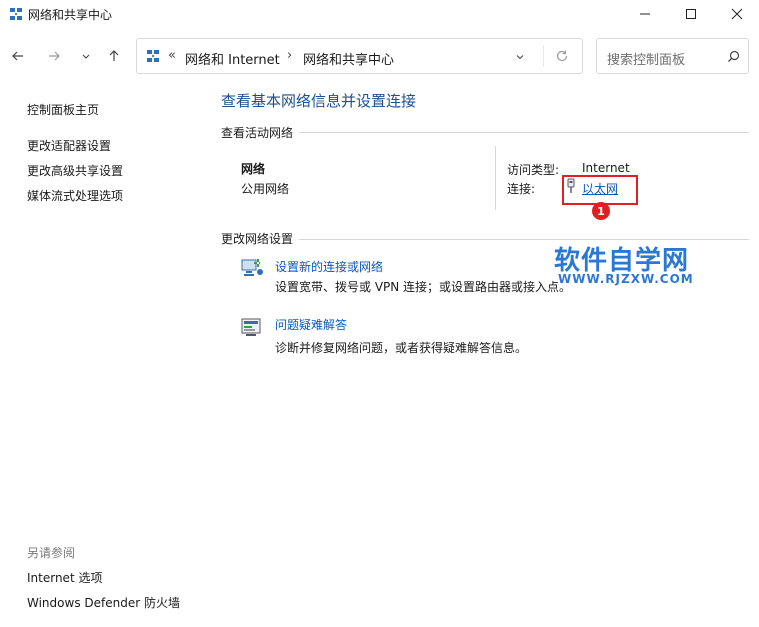 The image size is (759, 627). I want to click on up-button, so click(114, 56).